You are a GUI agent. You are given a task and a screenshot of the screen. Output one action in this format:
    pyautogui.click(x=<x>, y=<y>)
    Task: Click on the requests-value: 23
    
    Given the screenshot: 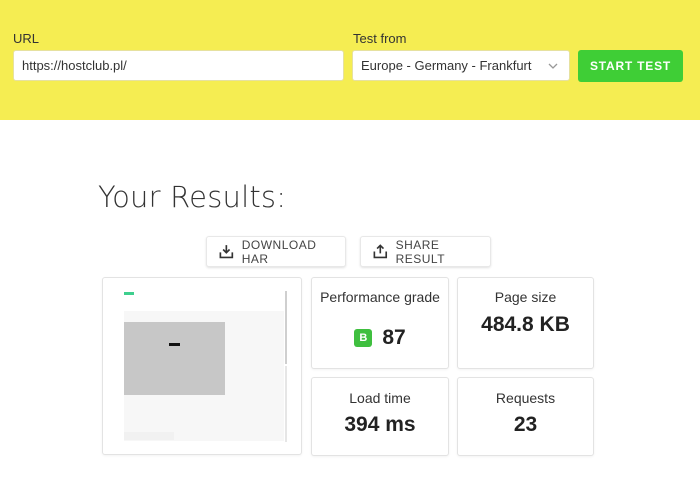 What is the action you would take?
    pyautogui.click(x=525, y=424)
    